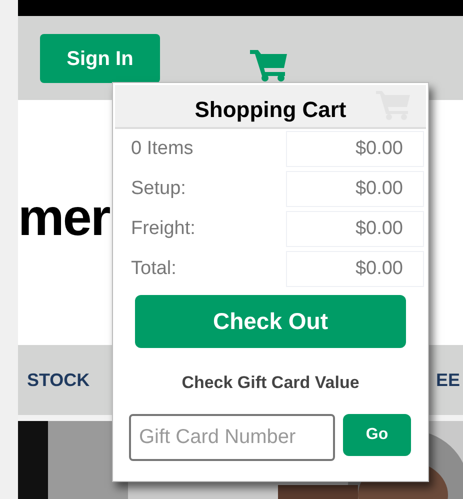  Describe the element at coordinates (271, 383) in the screenshot. I see `gift-card-title: Check Gift Card Value` at that location.